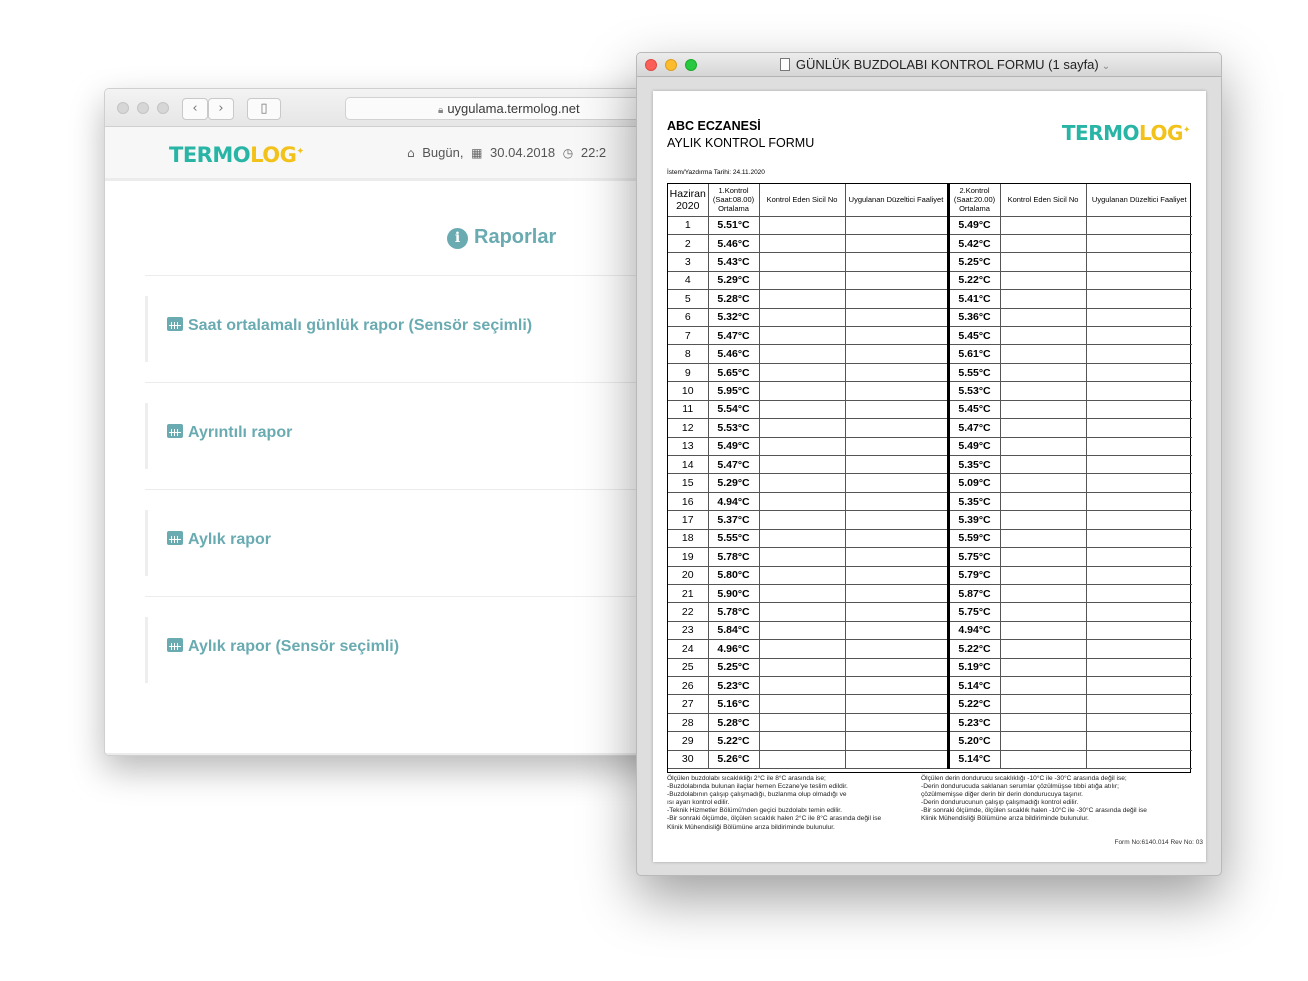 This screenshot has width=1308, height=981. What do you see at coordinates (195, 109) in the screenshot?
I see `back-button: ‹` at bounding box center [195, 109].